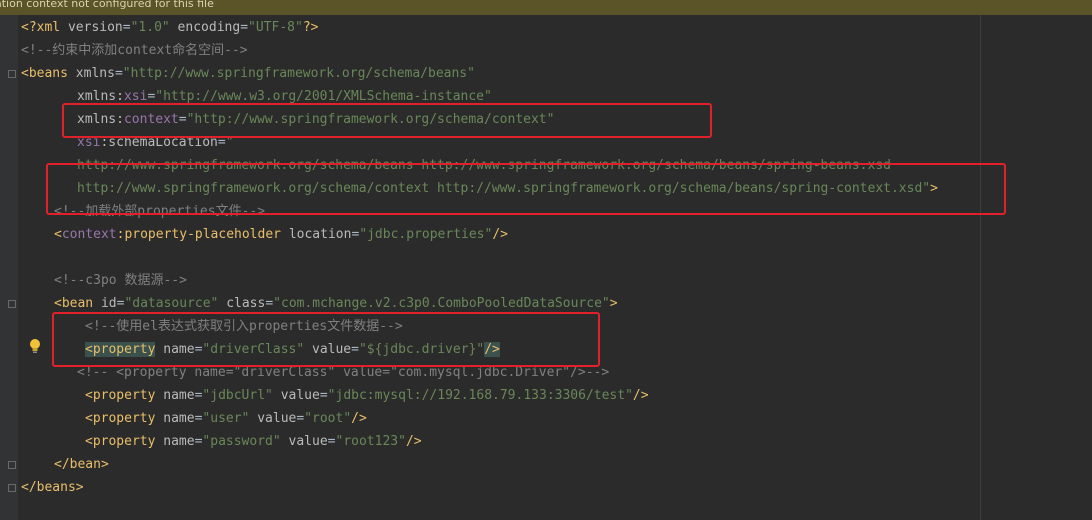  What do you see at coordinates (526, 189) in the screenshot?
I see `highlight-box-schema-location` at bounding box center [526, 189].